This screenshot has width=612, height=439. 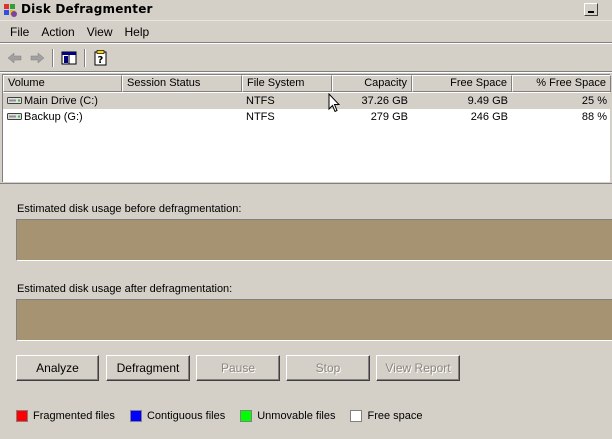 I want to click on column-header-free-space: Free Space, so click(x=462, y=83).